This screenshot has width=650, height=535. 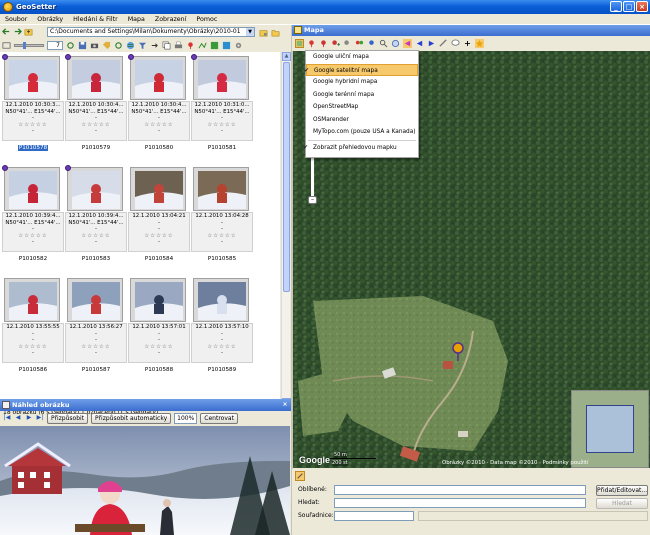 What do you see at coordinates (250, 32) in the screenshot?
I see `chevron-down-icon: ▼` at bounding box center [250, 32].